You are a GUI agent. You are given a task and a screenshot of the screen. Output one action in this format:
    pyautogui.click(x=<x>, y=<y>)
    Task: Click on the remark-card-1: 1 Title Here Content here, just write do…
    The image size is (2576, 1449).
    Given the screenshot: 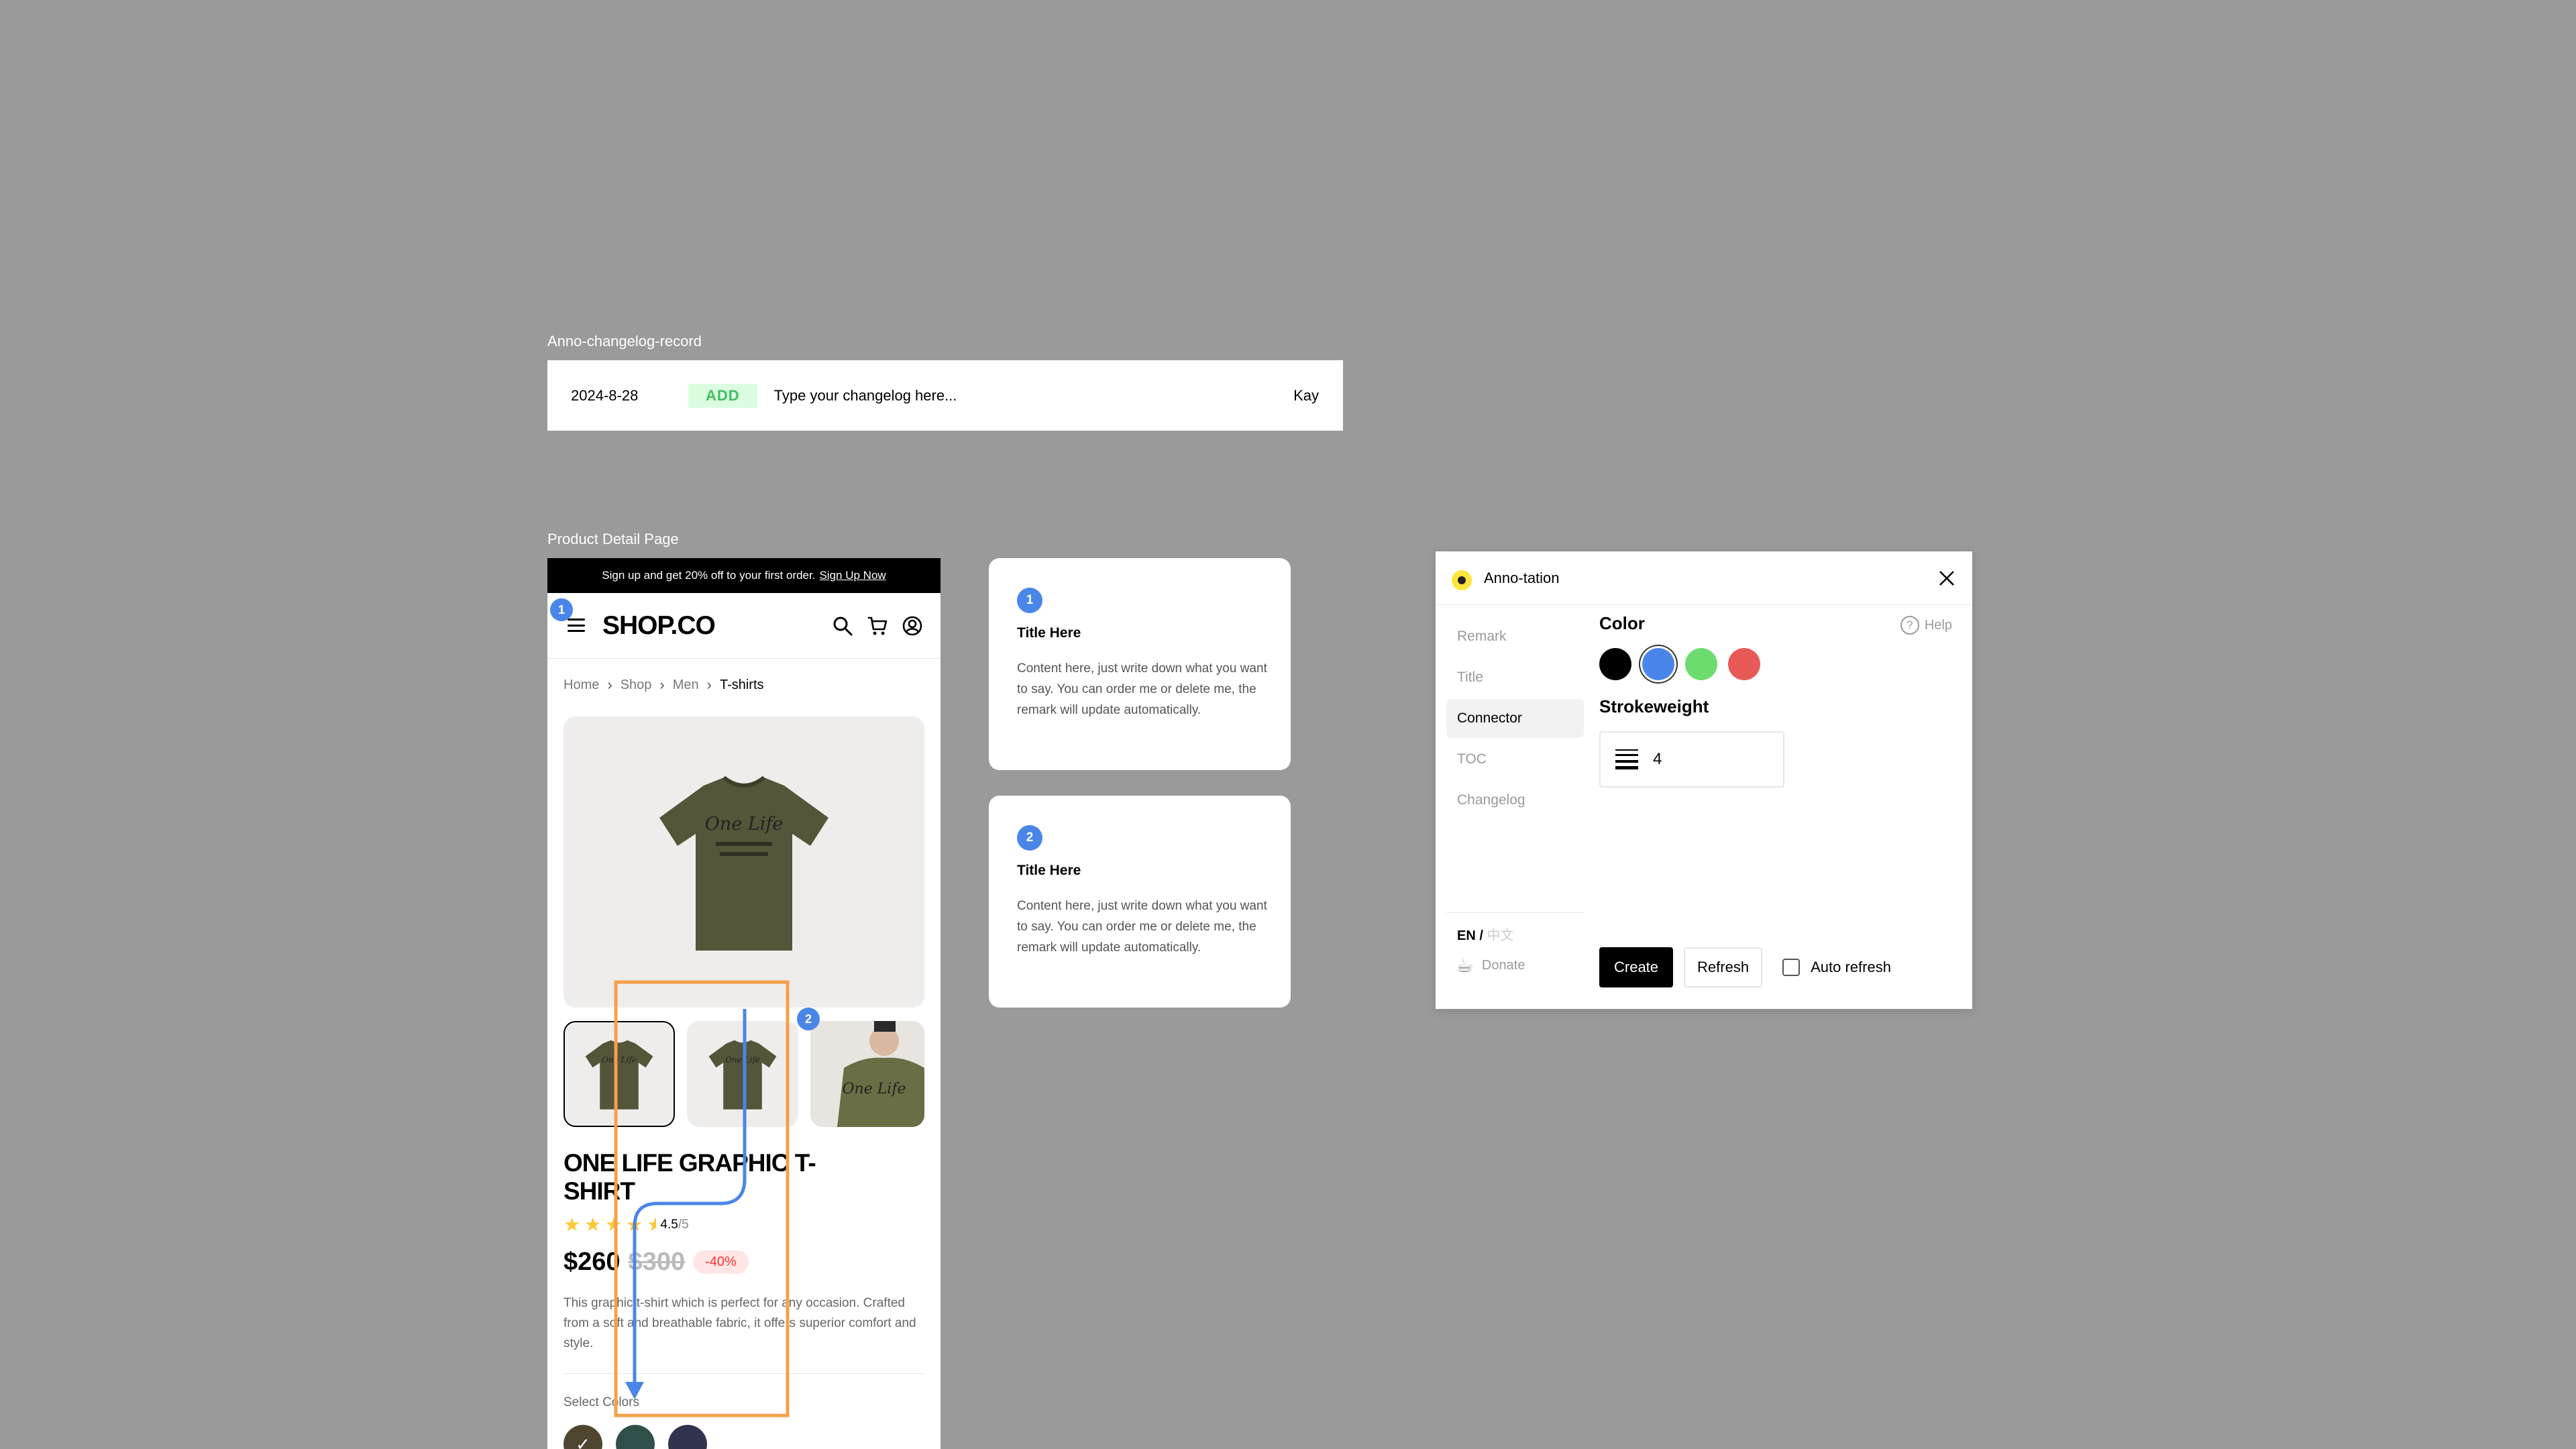 What is the action you would take?
    pyautogui.click(x=1140, y=664)
    